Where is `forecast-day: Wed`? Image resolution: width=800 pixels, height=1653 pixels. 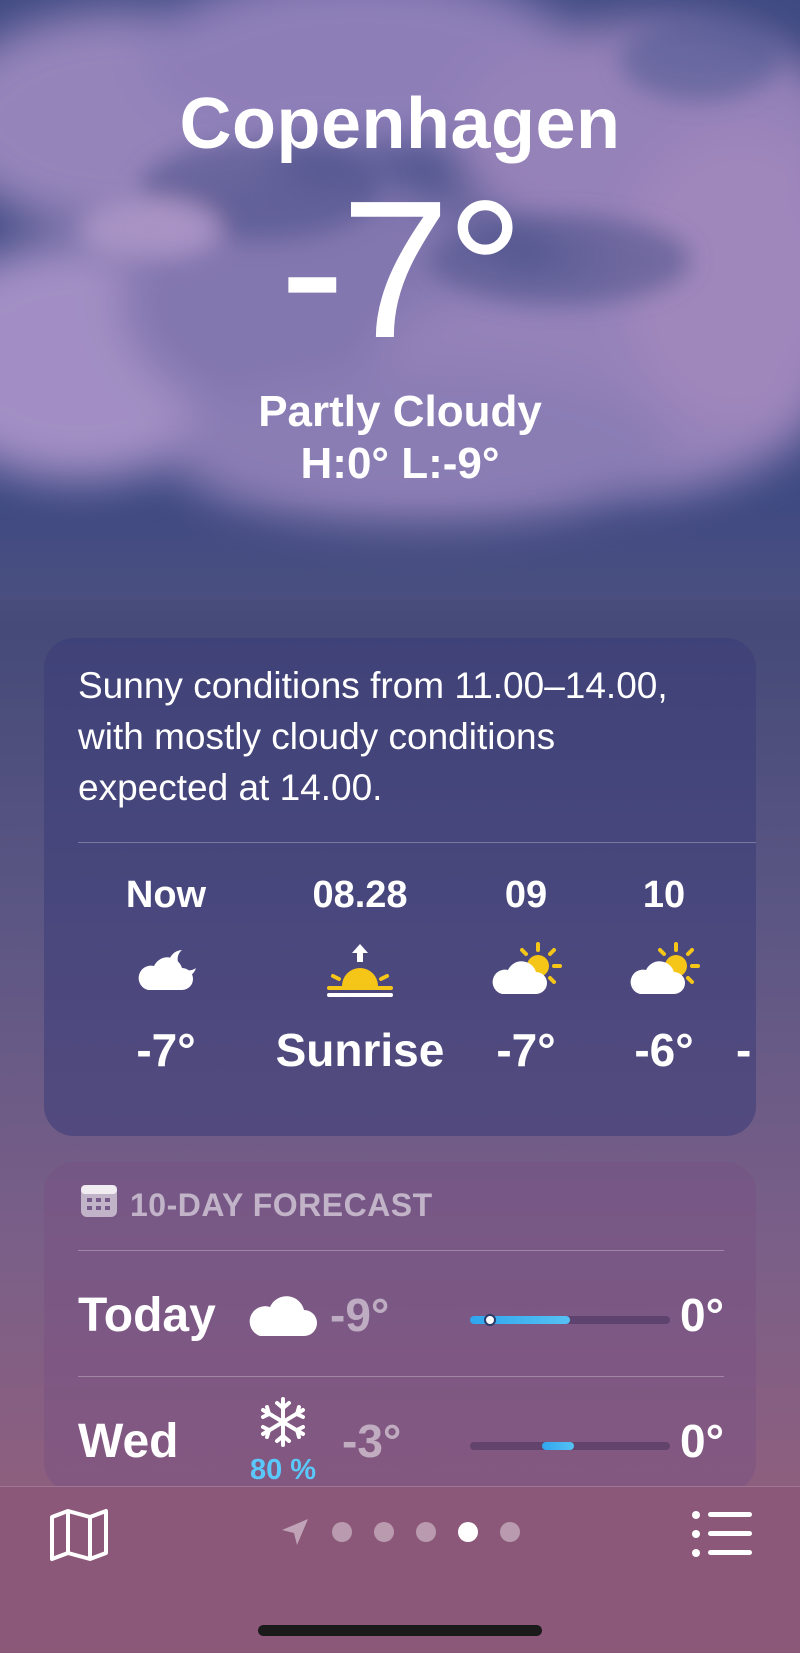
forecast-day: Wed is located at coordinates (128, 1441).